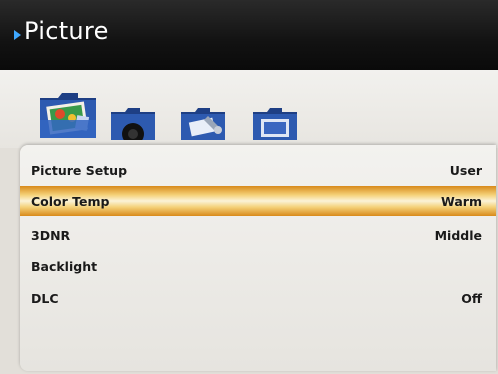  I want to click on menu-item-label: DLC, so click(45, 298).